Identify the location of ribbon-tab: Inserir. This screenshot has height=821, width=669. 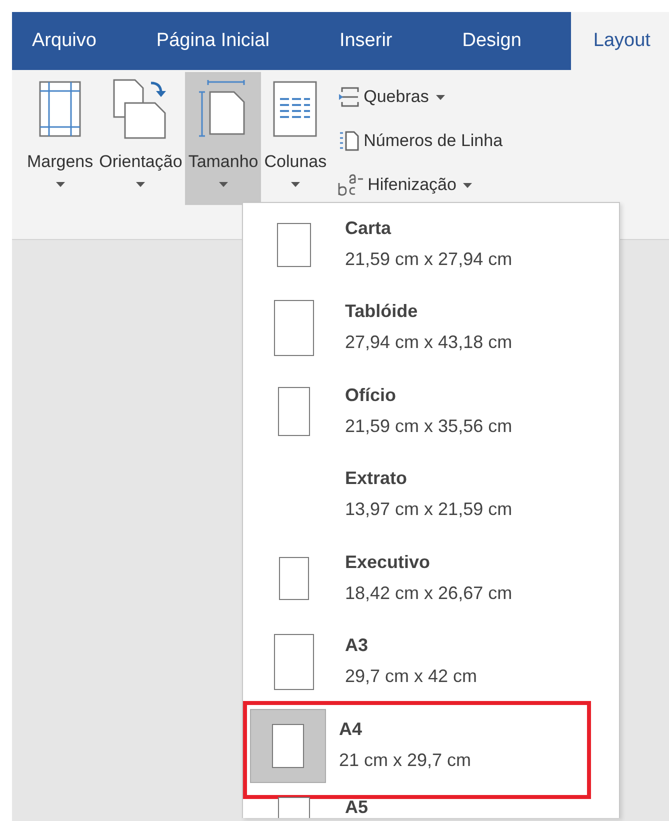
(365, 41).